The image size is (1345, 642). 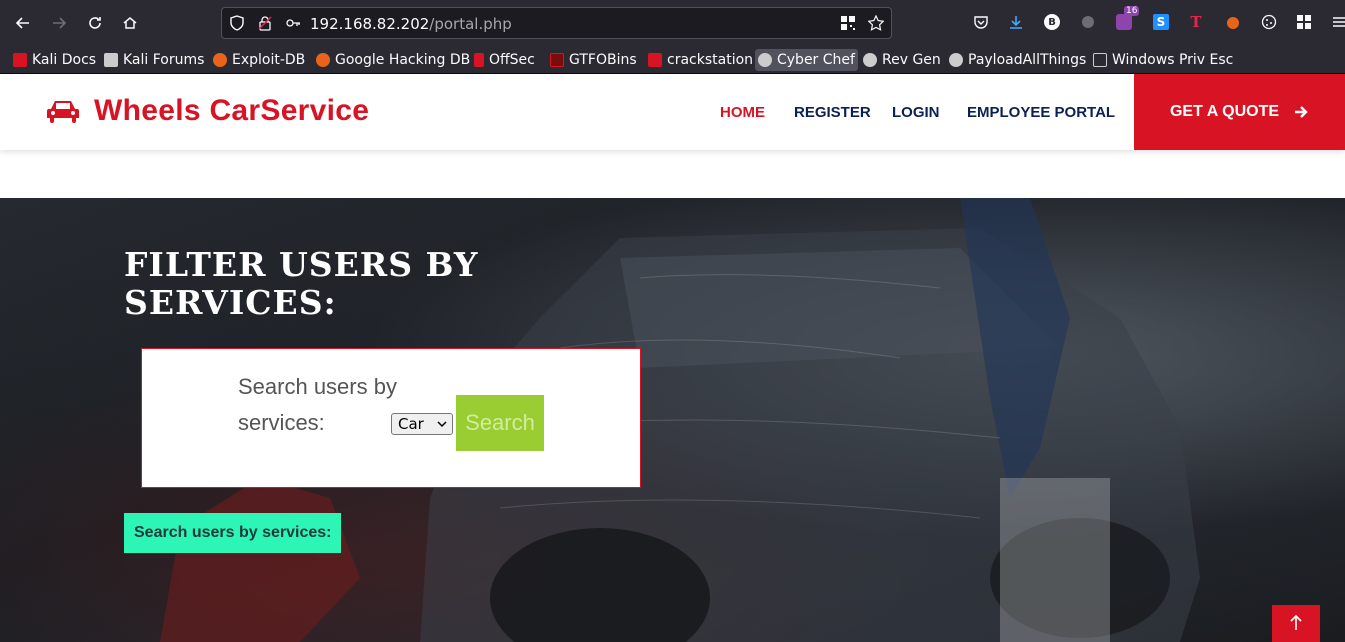 I want to click on menu-icon, so click(x=1337, y=22).